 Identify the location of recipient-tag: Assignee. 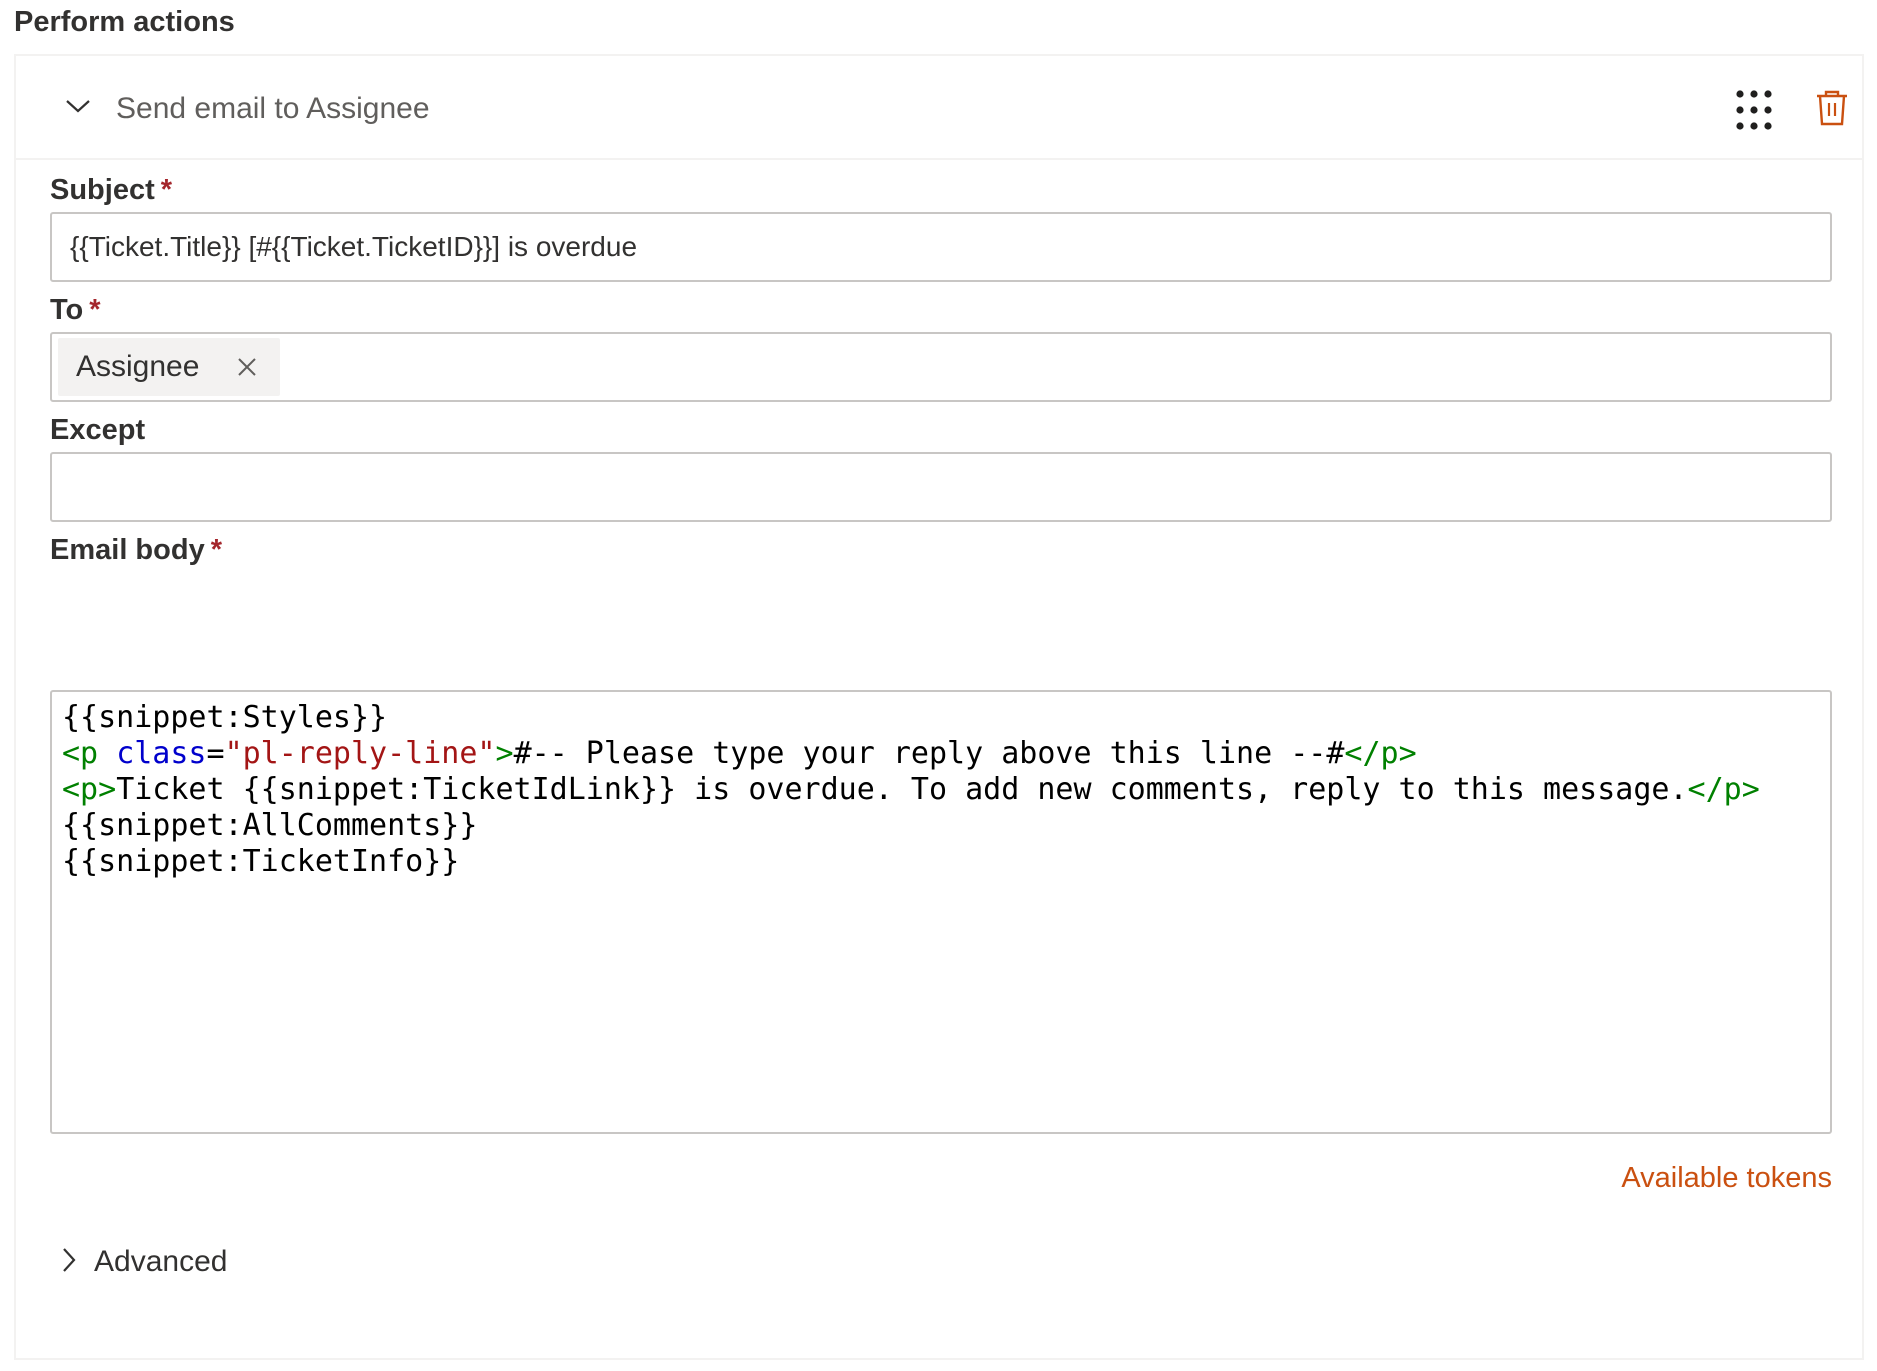
(169, 367).